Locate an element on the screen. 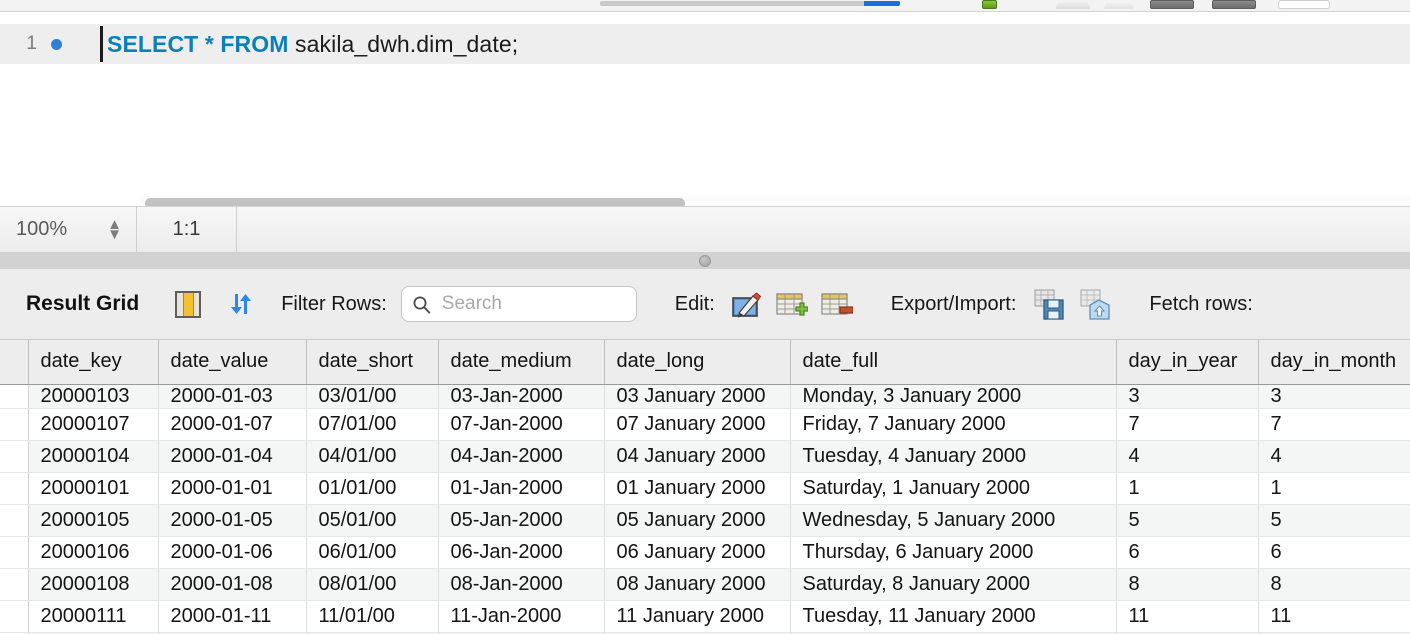 This screenshot has height=634, width=1410. cell-date_key: 20000108 is located at coordinates (93, 584).